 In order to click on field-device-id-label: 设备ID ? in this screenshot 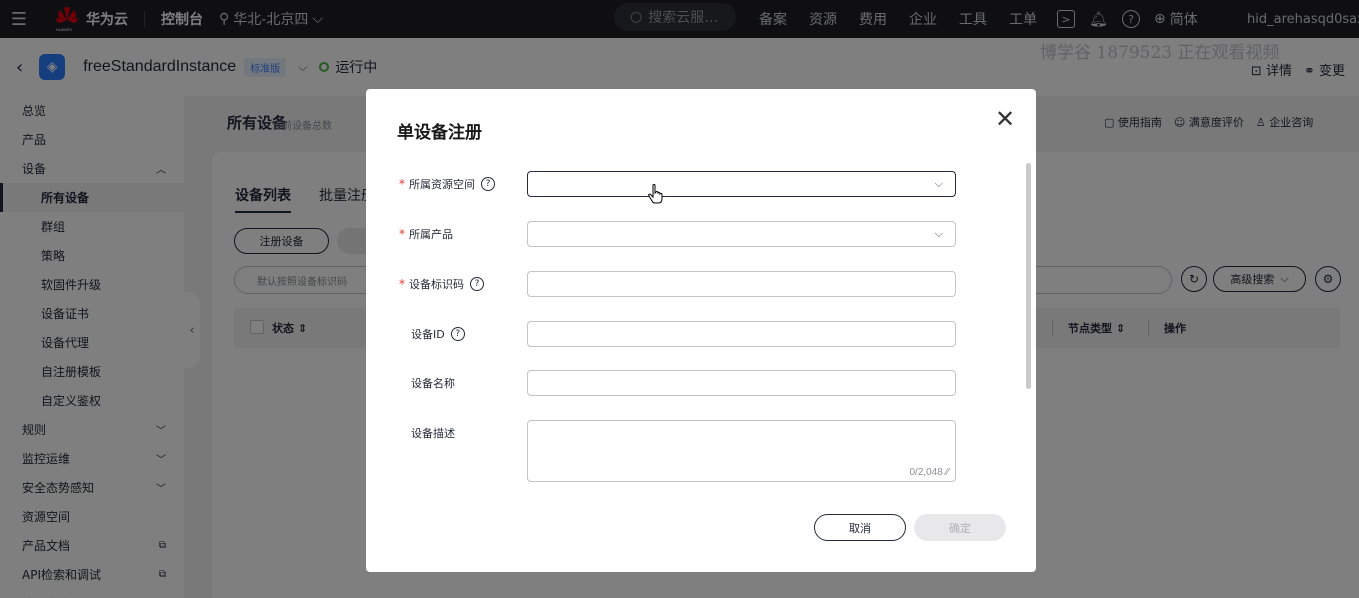, I will do `click(438, 334)`.